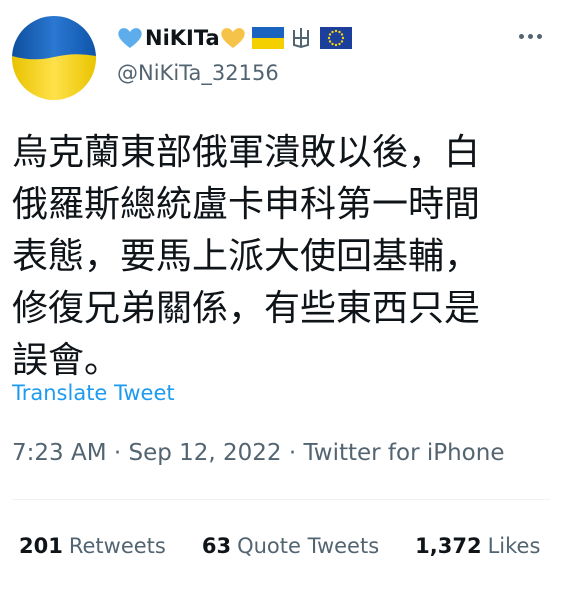 The image size is (578, 589). I want to click on quote-tweets-stat: 63 Quote Tweets, so click(290, 546).